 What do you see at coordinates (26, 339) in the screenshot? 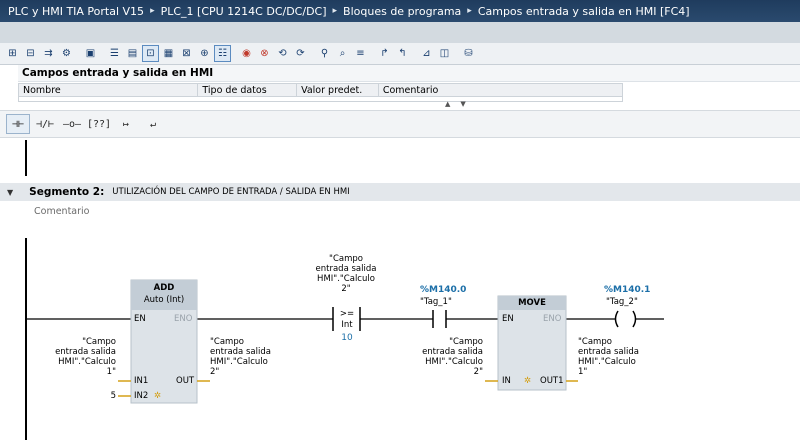
I see `power-rail` at bounding box center [26, 339].